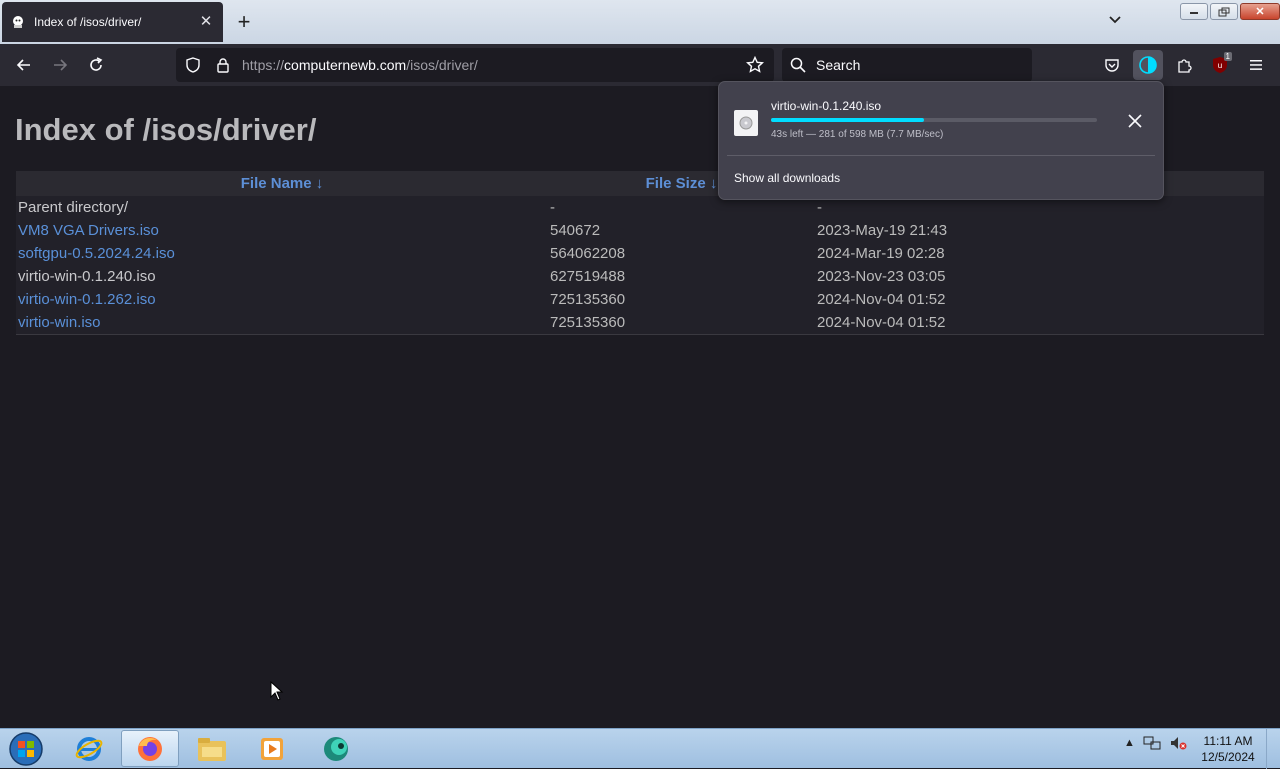 This screenshot has height=769, width=1280. I want to click on page-title: Index of /isos/driver/, so click(166, 129).